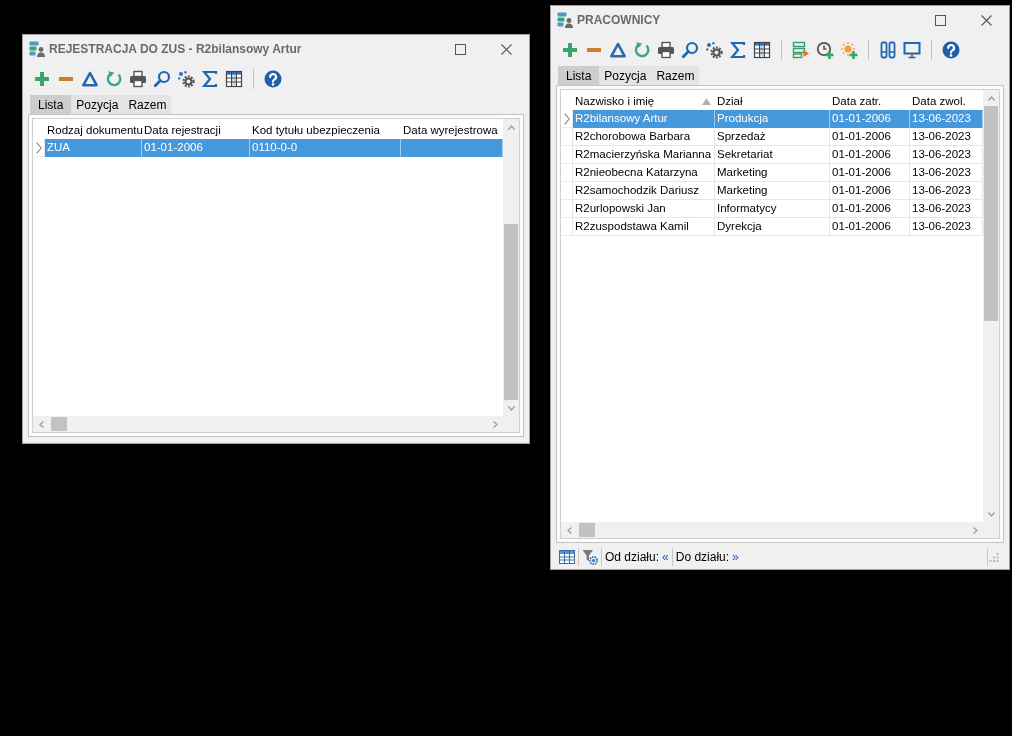 This screenshot has width=1012, height=736. I want to click on table-cell: R2samochodzik Dariusz, so click(644, 191).